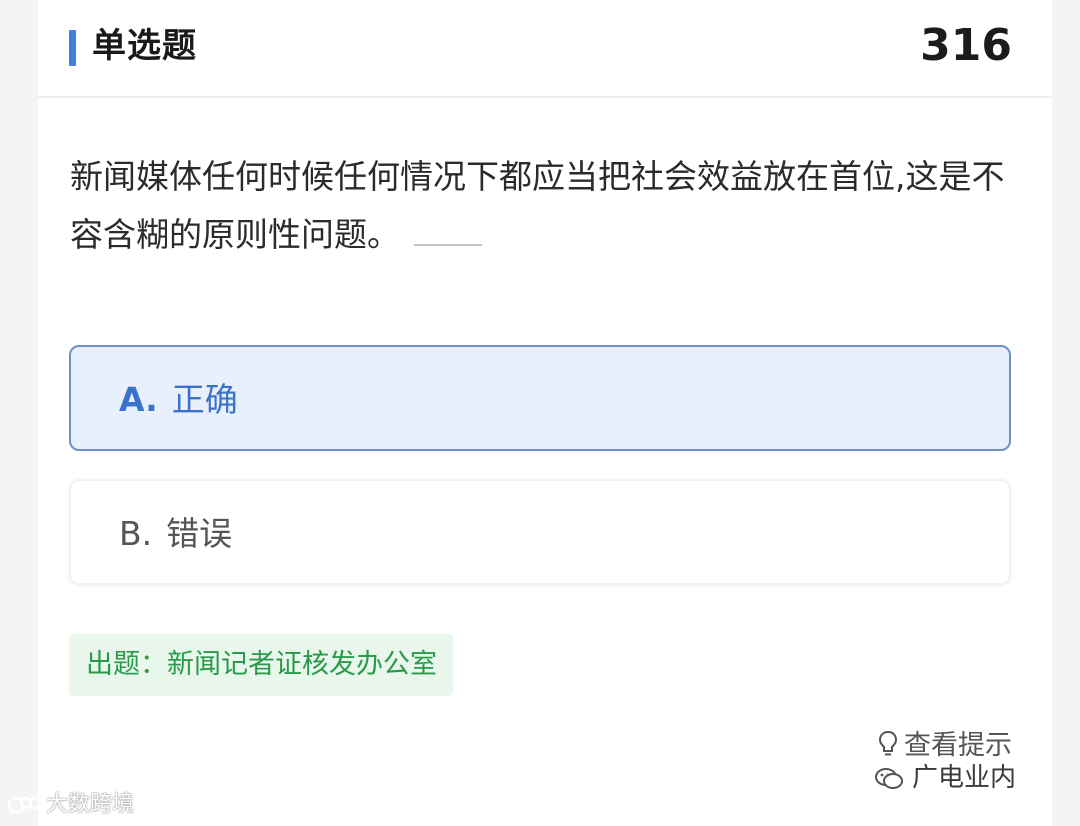 This screenshot has width=1080, height=826. Describe the element at coordinates (72, 48) in the screenshot. I see `header-accent-bar` at that location.